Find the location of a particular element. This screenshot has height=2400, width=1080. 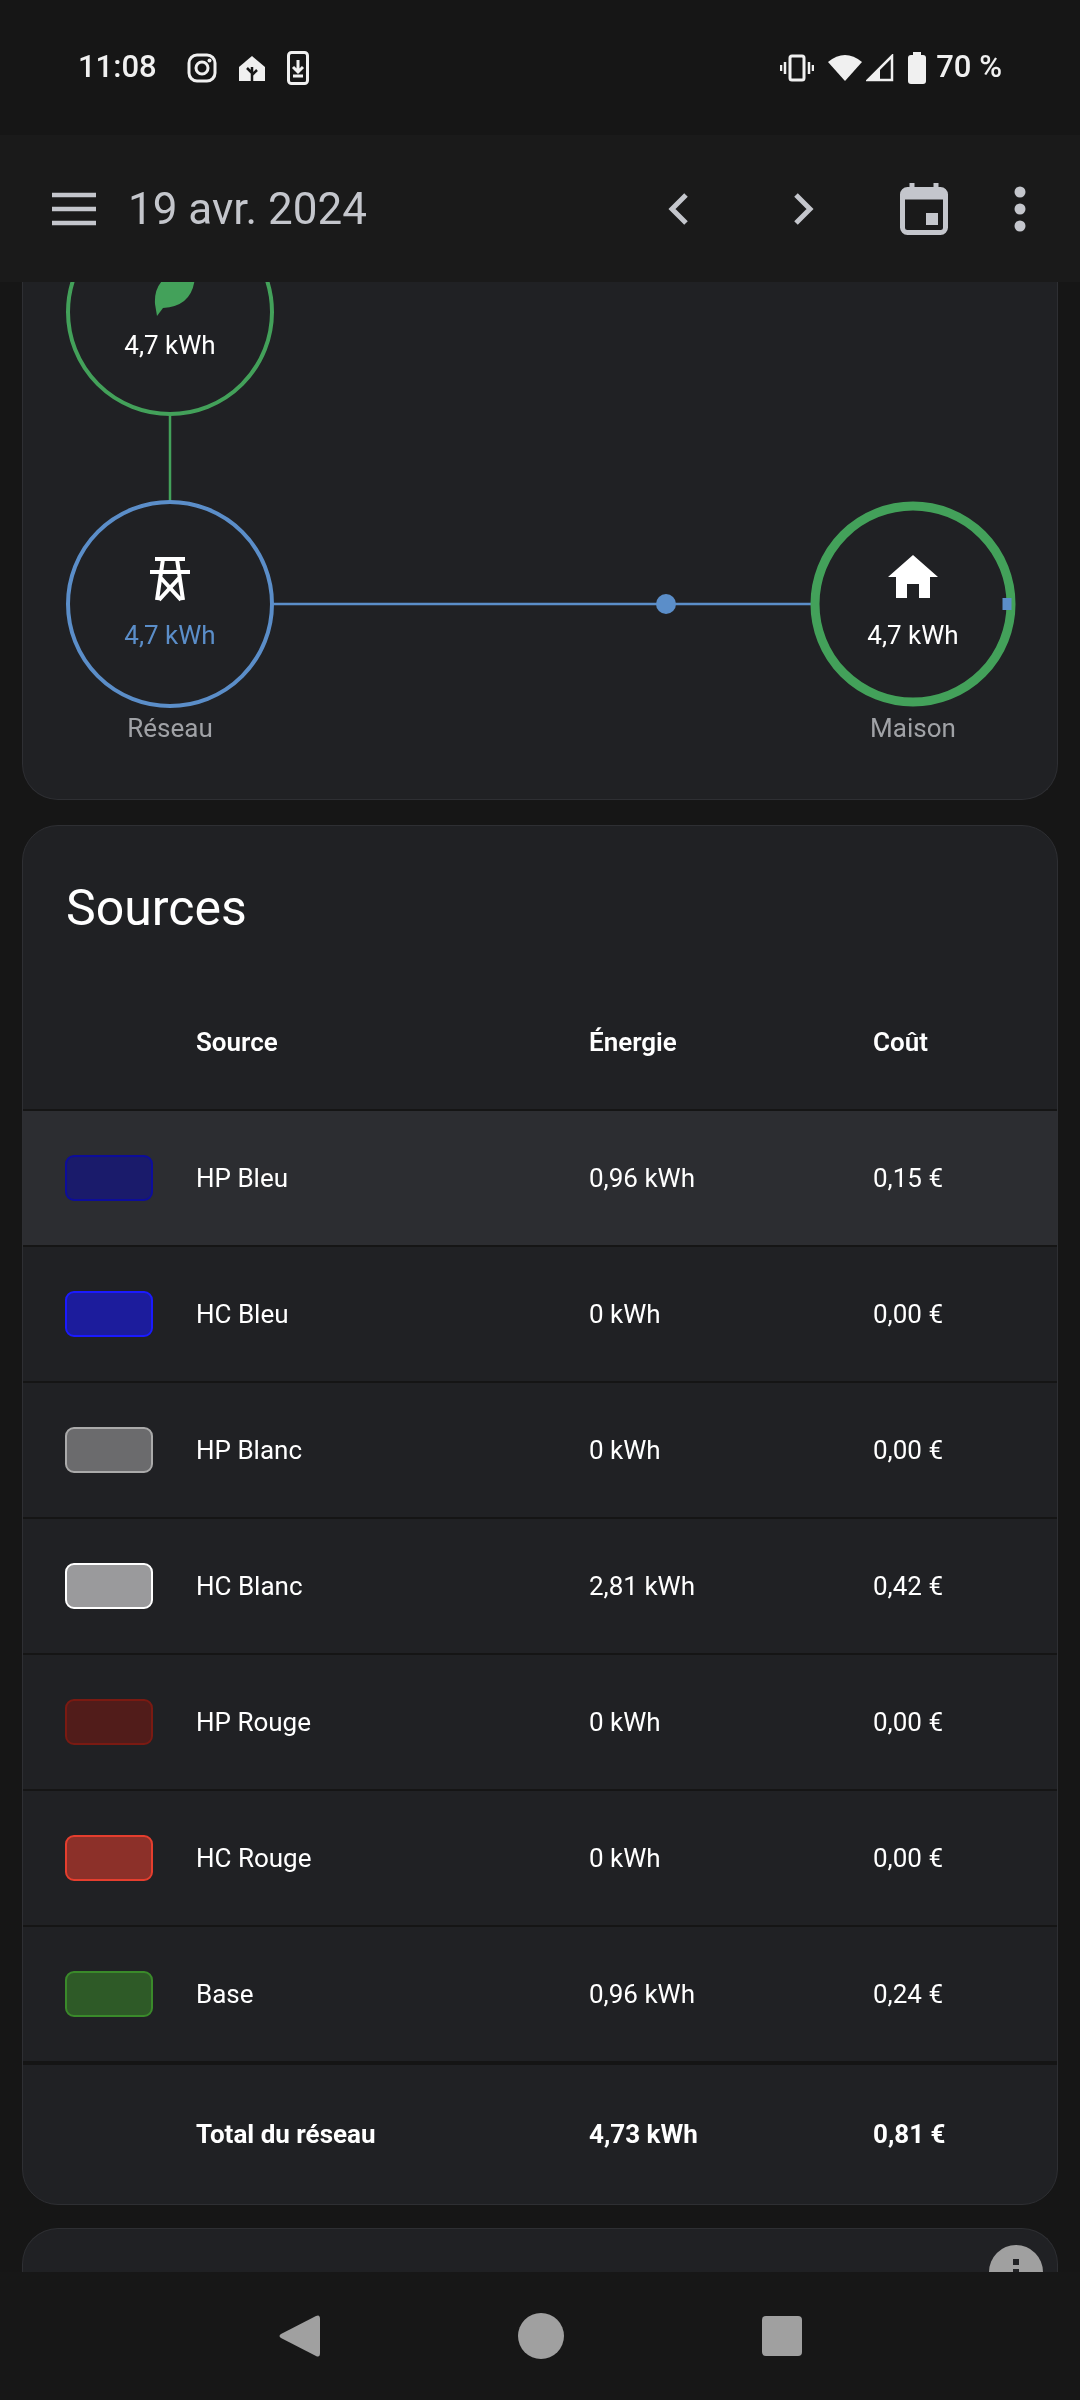

recents-square-icon is located at coordinates (782, 2336).